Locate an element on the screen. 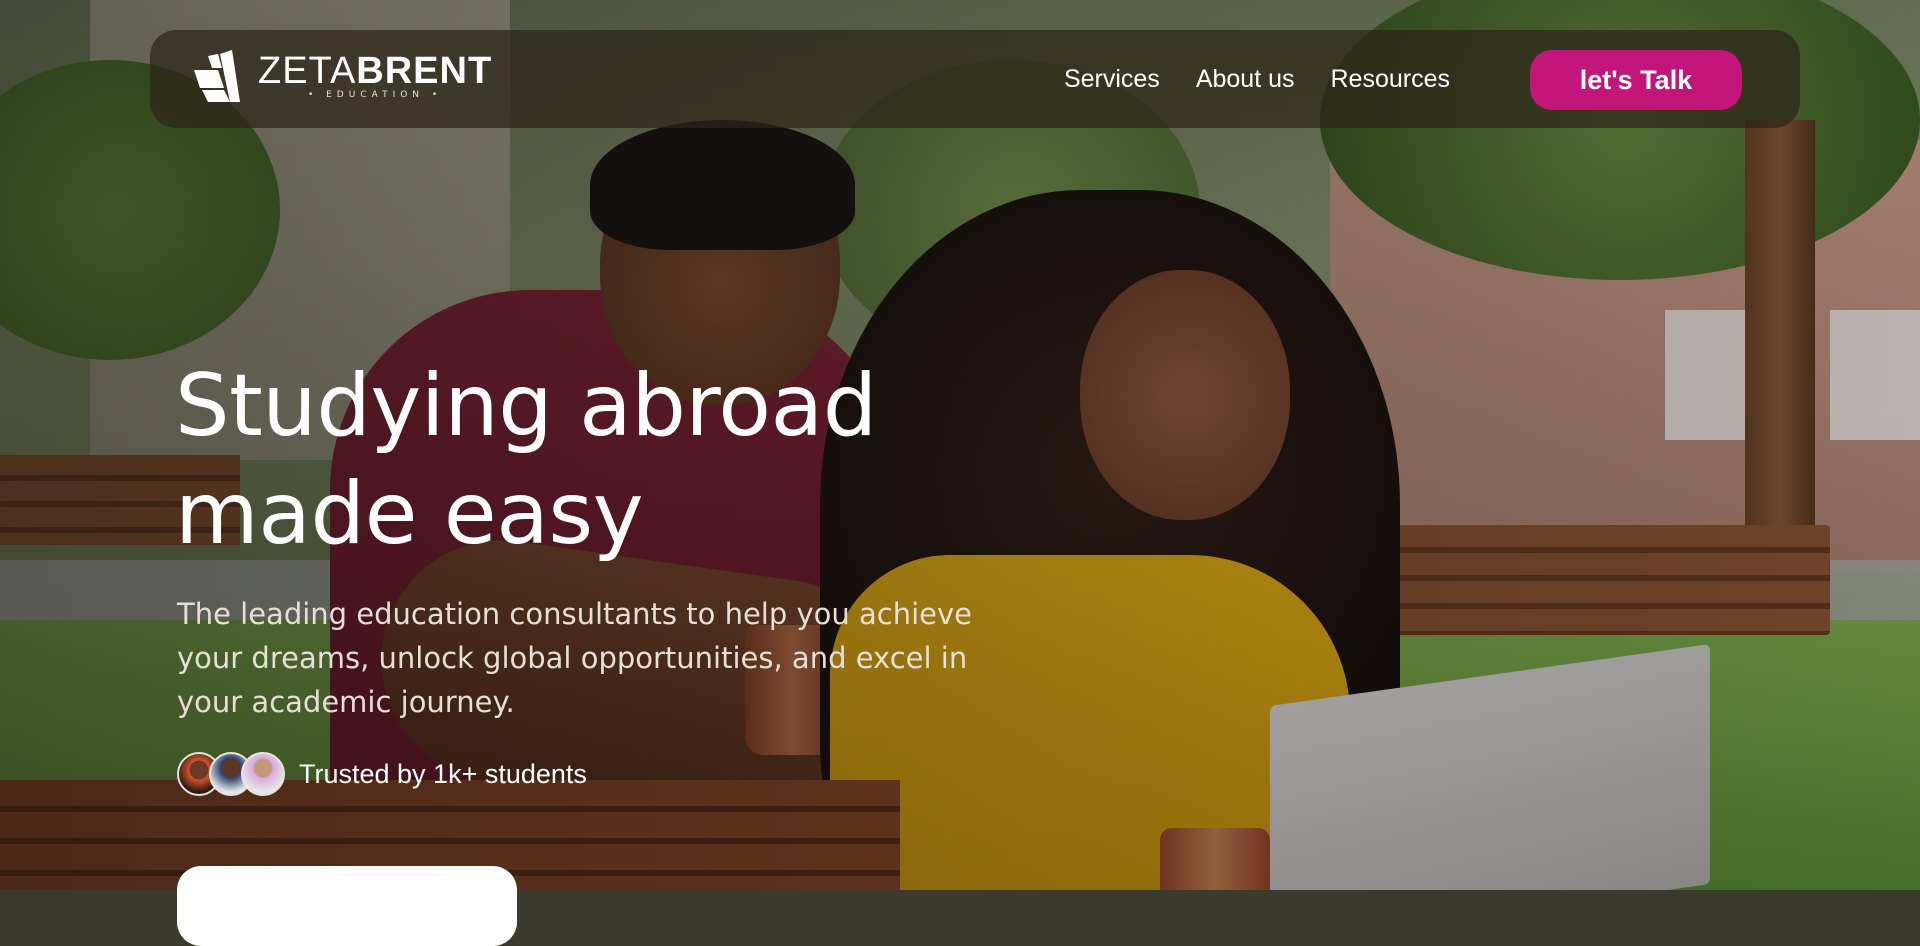 The height and width of the screenshot is (946, 1920). hero-title-line-1: Studying abroad is located at coordinates (526, 406).